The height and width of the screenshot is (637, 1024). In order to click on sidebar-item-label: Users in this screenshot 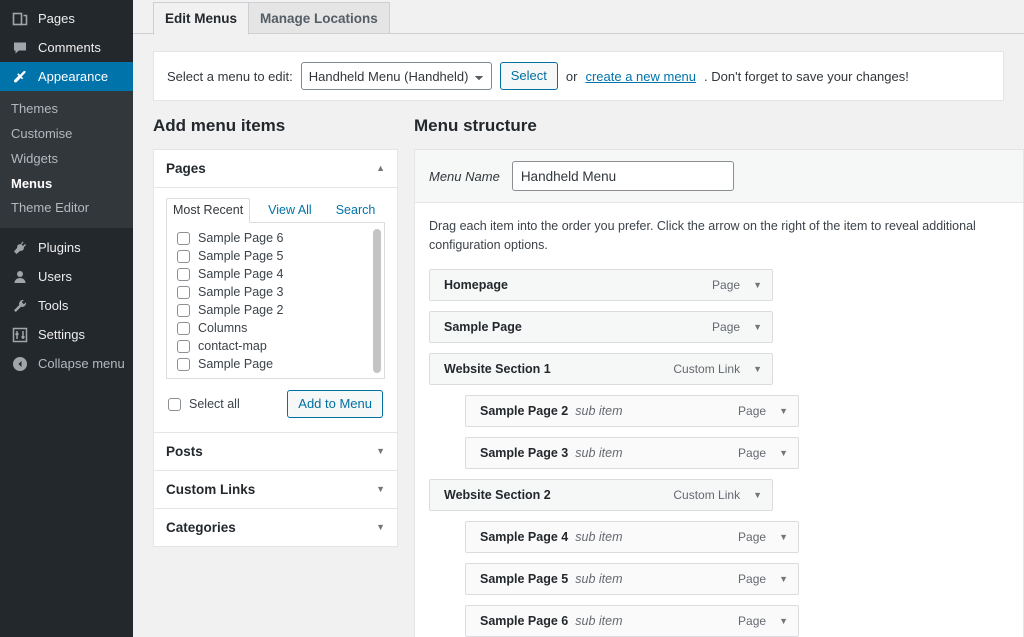, I will do `click(55, 277)`.